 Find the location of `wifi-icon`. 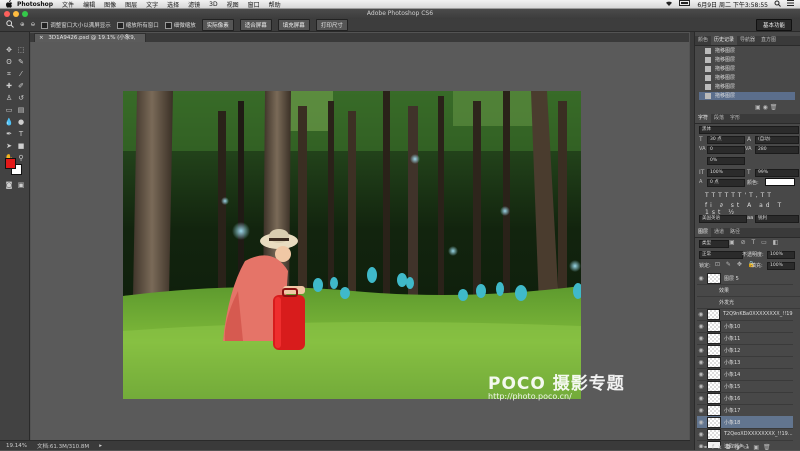

wifi-icon is located at coordinates (669, 4).